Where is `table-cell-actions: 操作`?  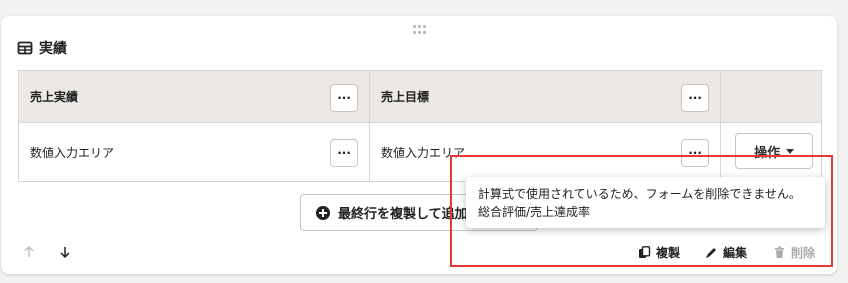
table-cell-actions: 操作 is located at coordinates (771, 152).